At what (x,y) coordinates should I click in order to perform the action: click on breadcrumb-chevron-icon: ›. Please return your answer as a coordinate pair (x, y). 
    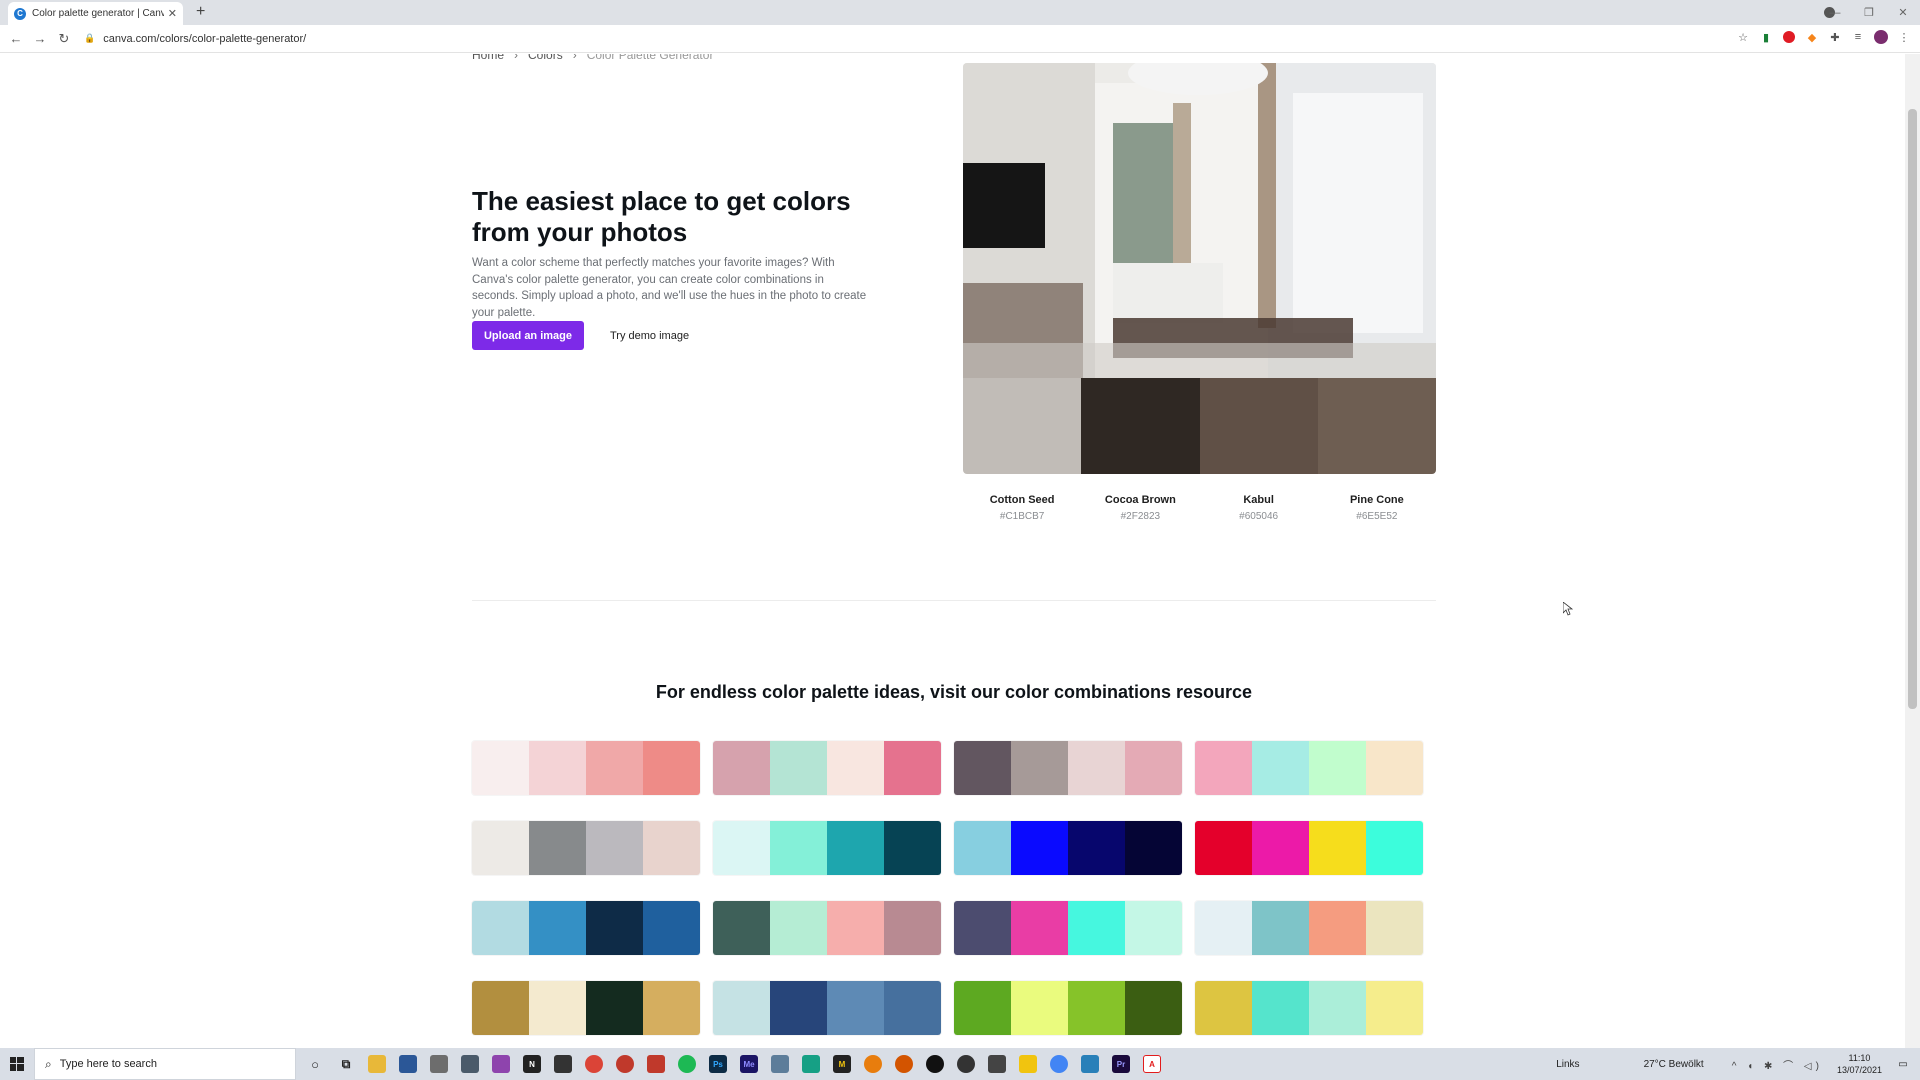
    Looking at the image, I should click on (516, 58).